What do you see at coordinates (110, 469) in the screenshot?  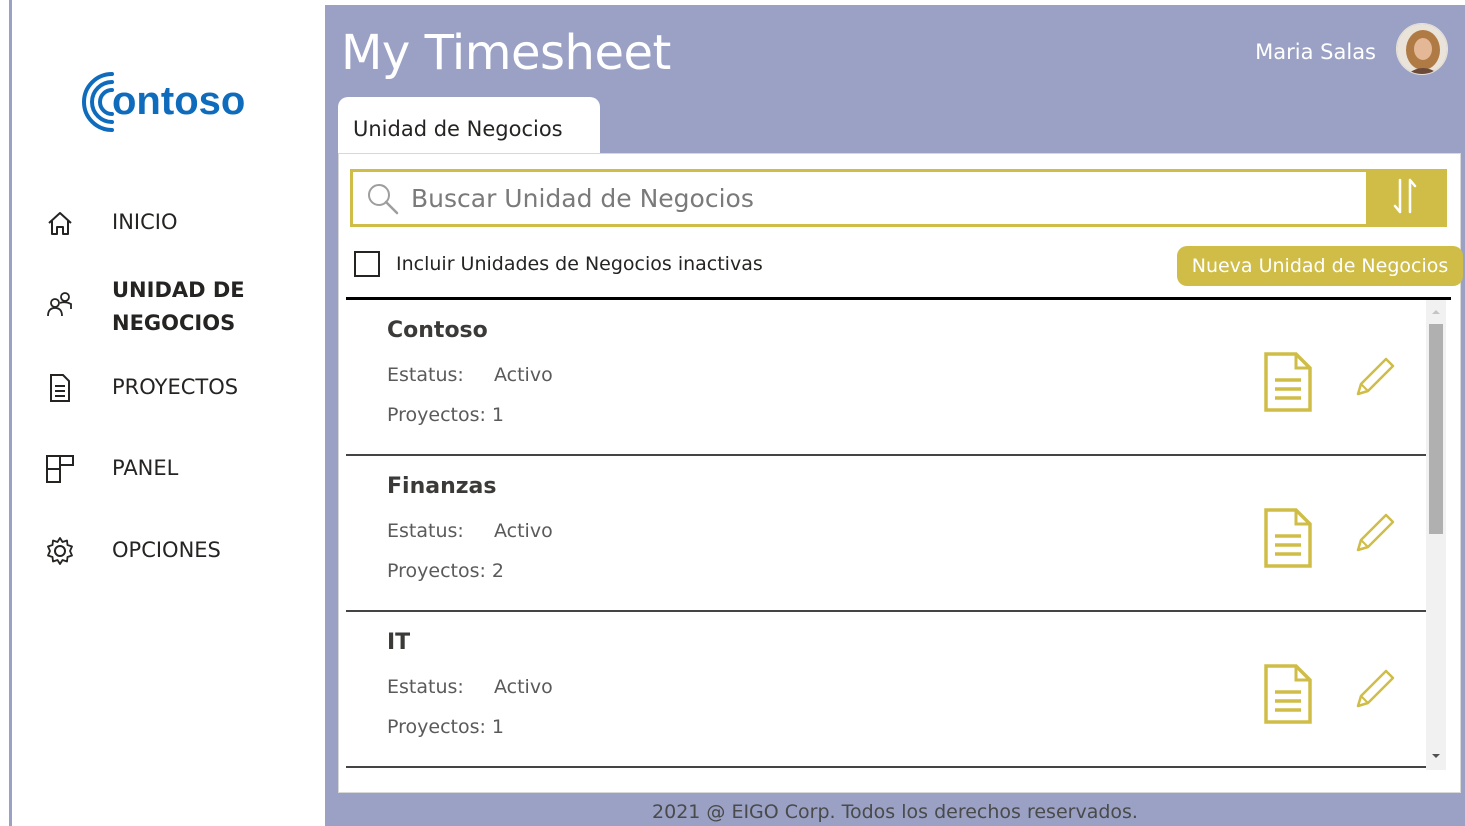 I see `sidebar-item-panel: PANEL` at bounding box center [110, 469].